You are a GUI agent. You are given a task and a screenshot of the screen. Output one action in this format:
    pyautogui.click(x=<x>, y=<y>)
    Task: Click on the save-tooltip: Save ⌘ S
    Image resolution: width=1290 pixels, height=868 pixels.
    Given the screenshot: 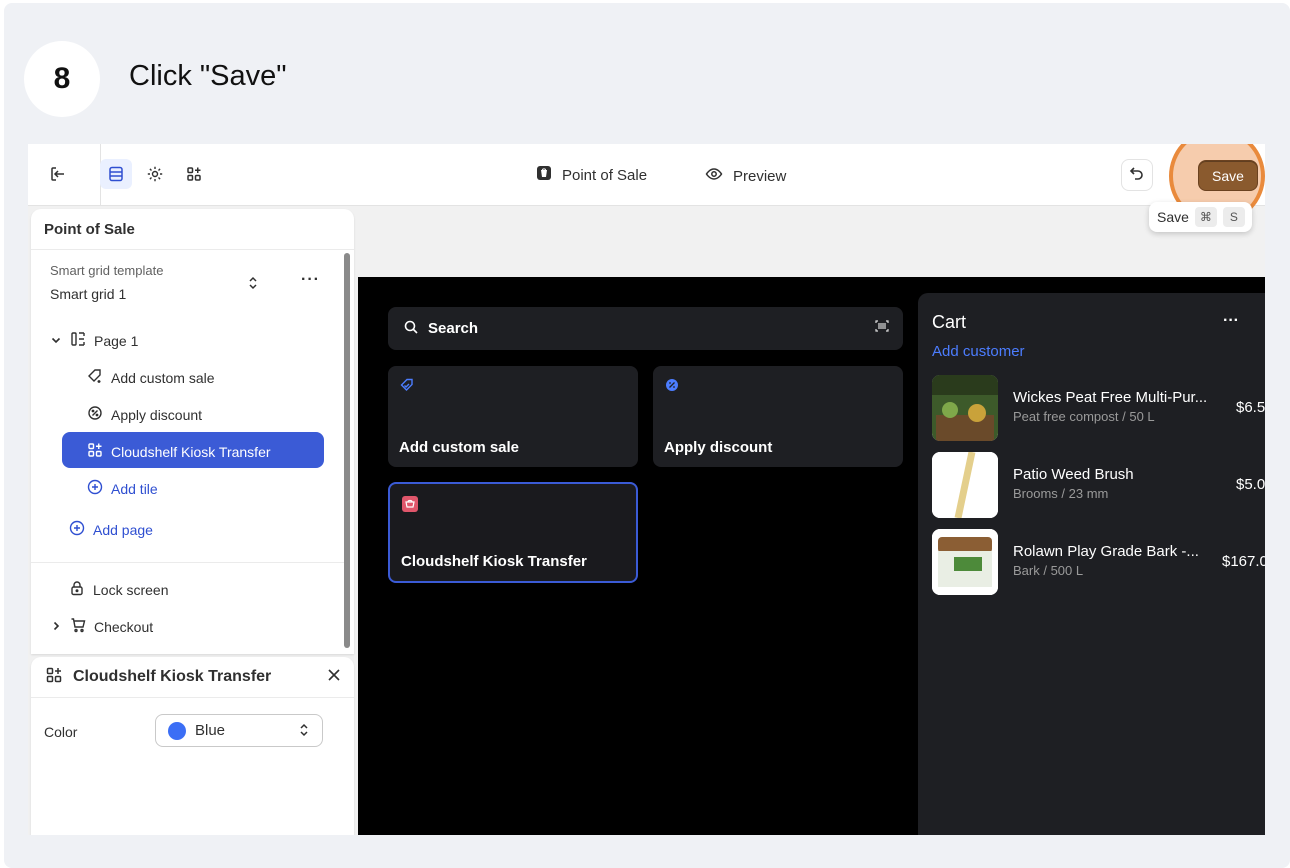 What is the action you would take?
    pyautogui.click(x=1200, y=217)
    